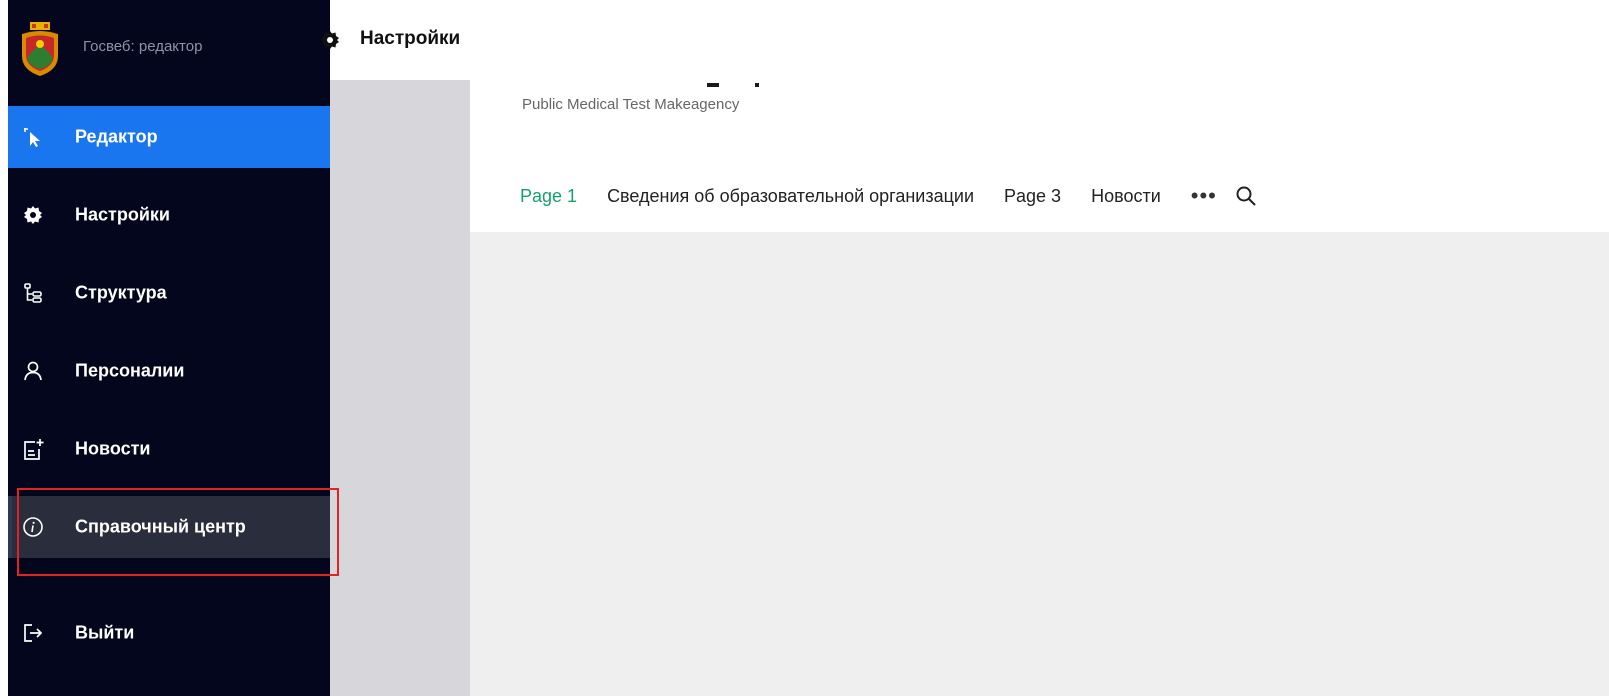 The width and height of the screenshot is (1609, 696). What do you see at coordinates (733, 85) in the screenshot?
I see `truncated-title-fragment` at bounding box center [733, 85].